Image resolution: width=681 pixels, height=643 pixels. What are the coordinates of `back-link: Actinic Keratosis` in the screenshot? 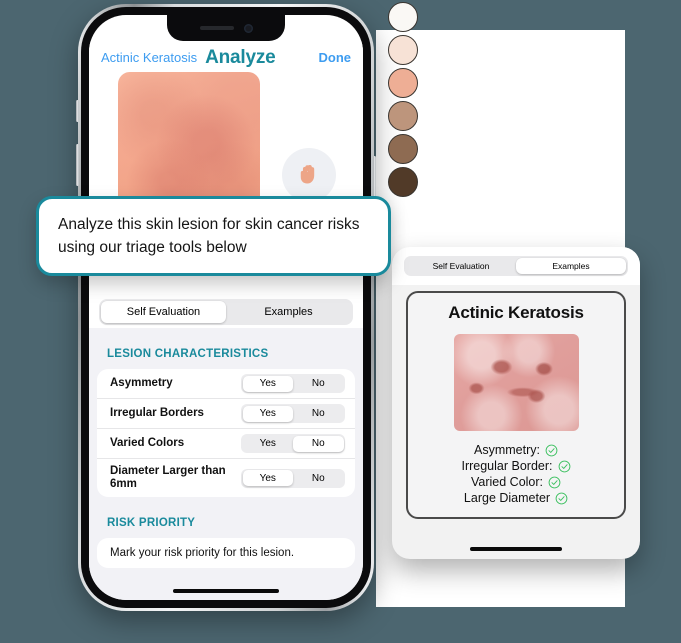 It's located at (149, 57).